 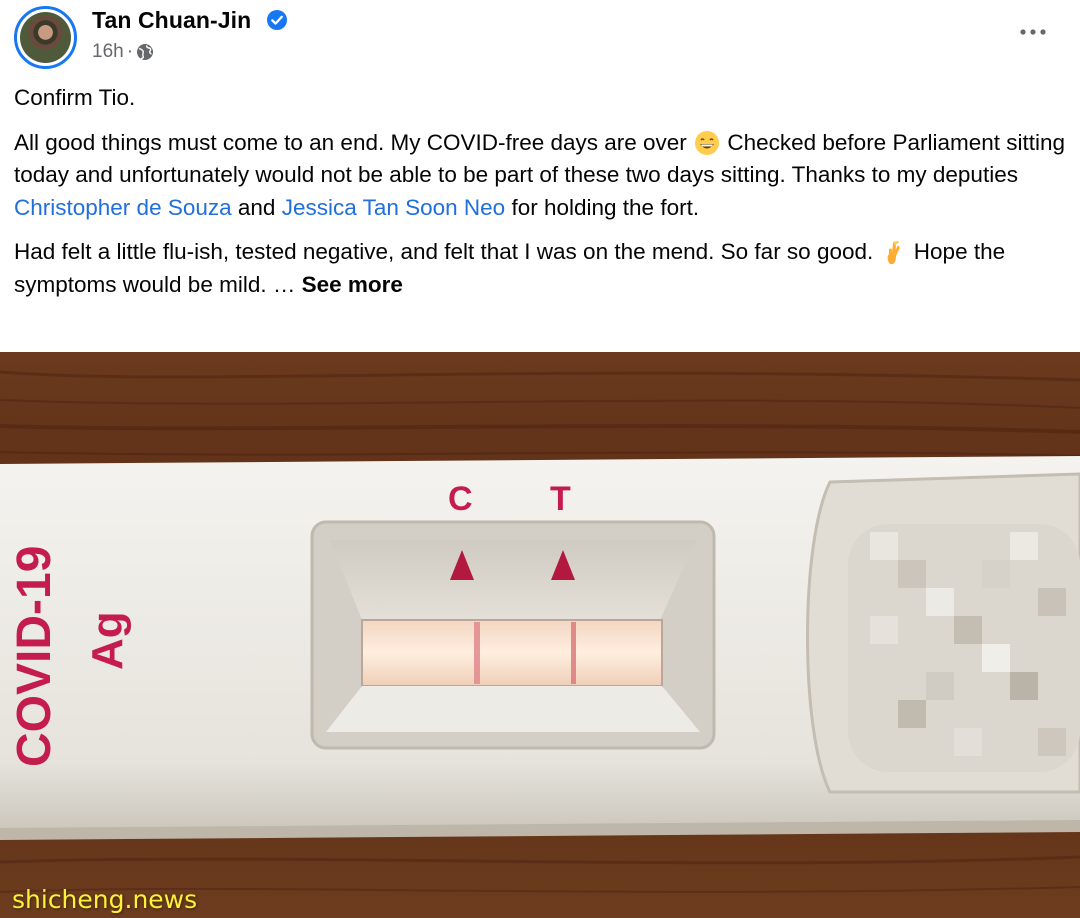 I want to click on mention-link-jessica: Jessica Tan Soon Neo, so click(x=393, y=207).